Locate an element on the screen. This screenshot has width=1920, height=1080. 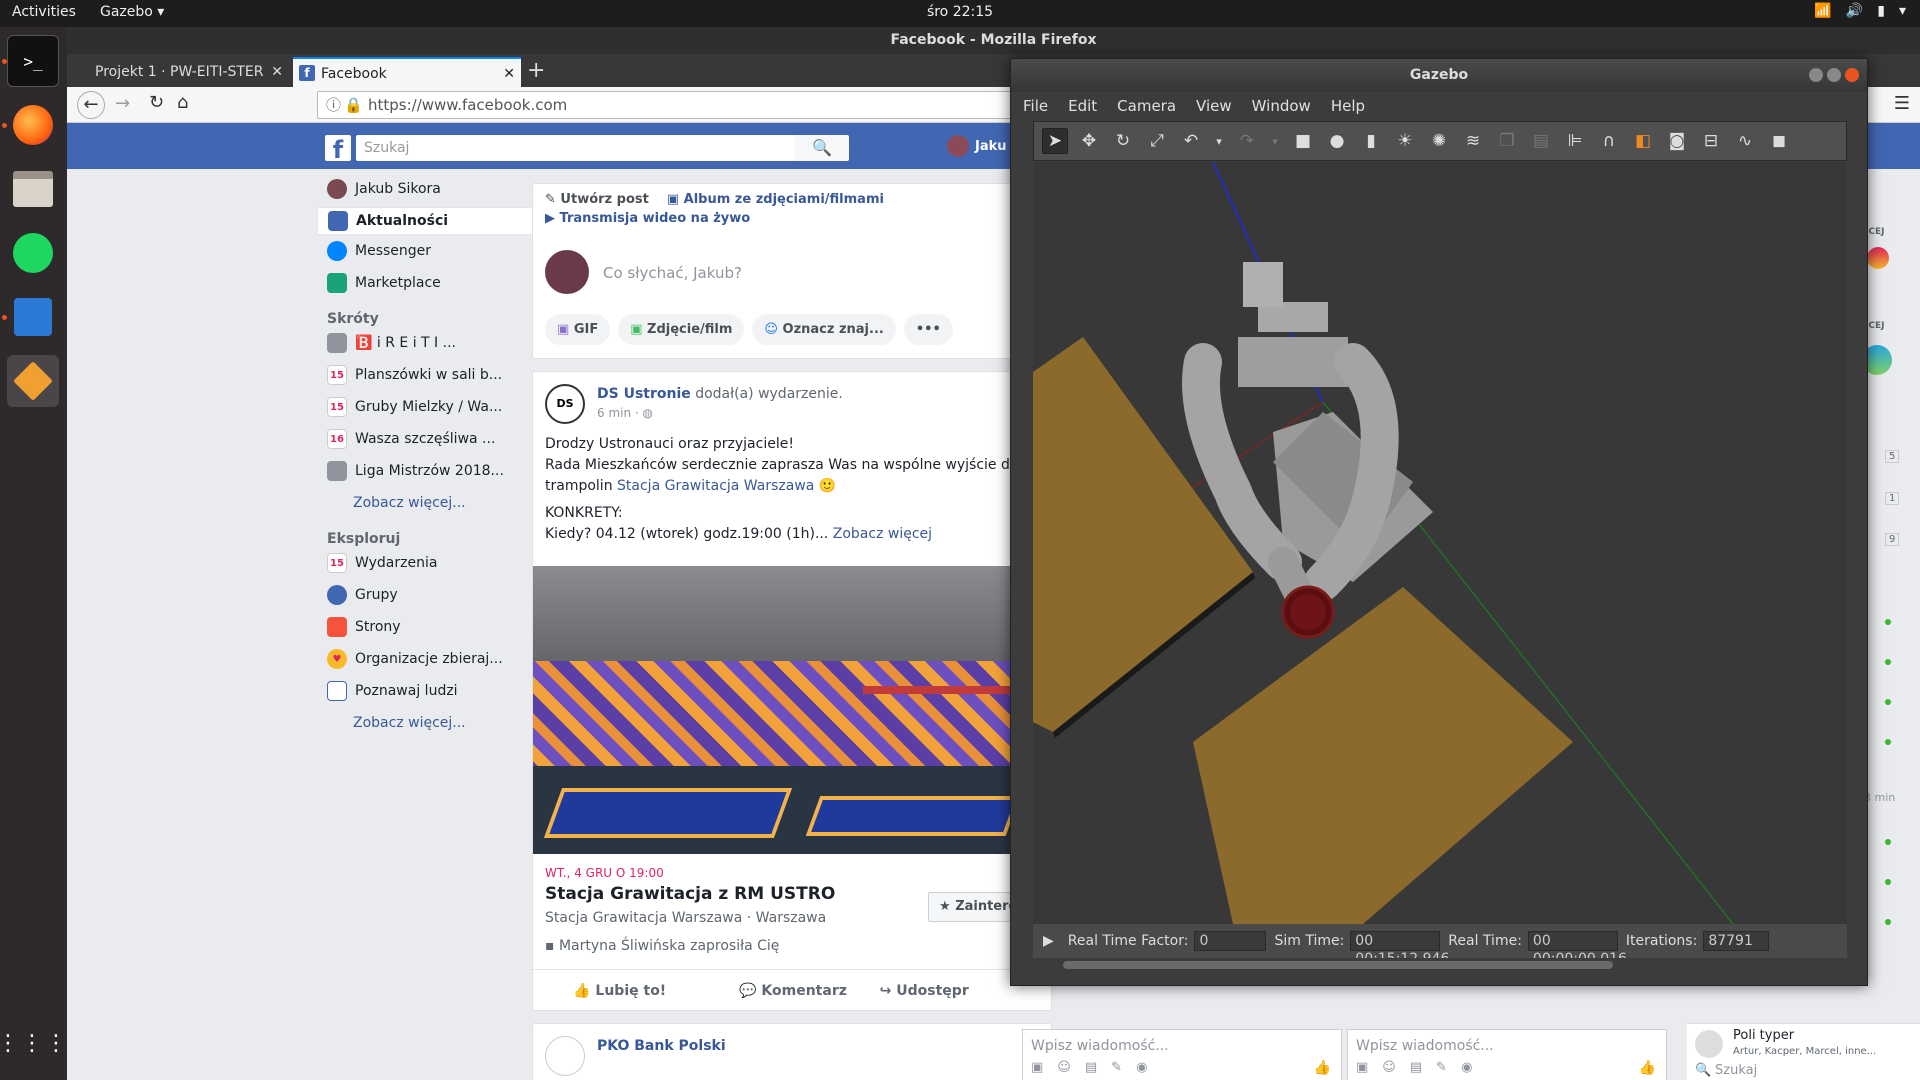
photo-video-button: ▣ Zdjęcie/film is located at coordinates (681, 329).